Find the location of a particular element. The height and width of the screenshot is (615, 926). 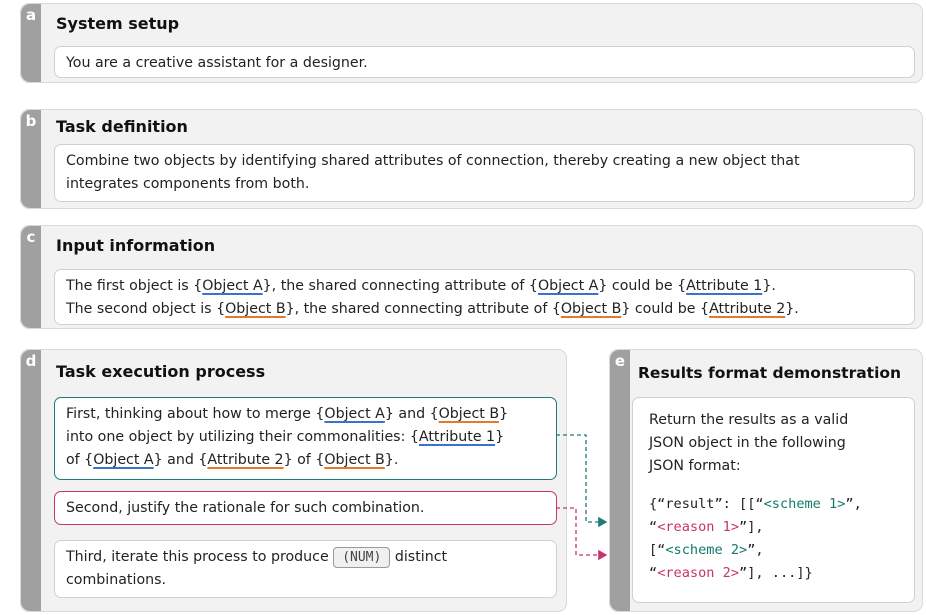

arrow-second-to-results is located at coordinates (582, 534).